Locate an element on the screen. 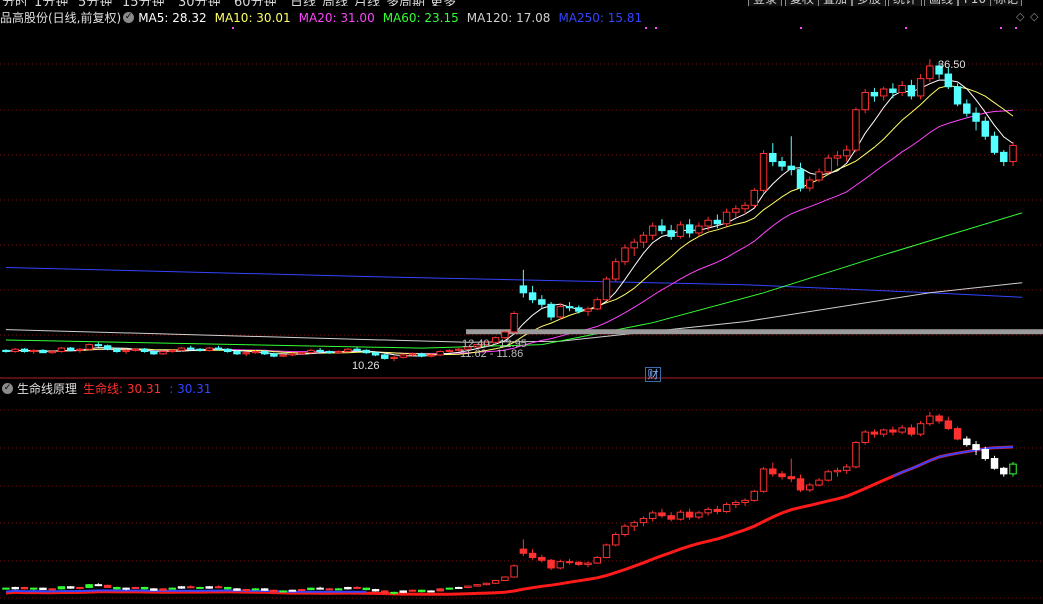 The image size is (1043, 604). high-label: 36.50 is located at coordinates (952, 65).